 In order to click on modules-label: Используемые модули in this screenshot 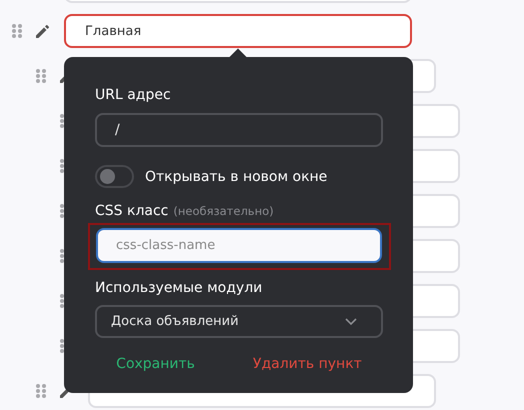, I will do `click(179, 288)`.